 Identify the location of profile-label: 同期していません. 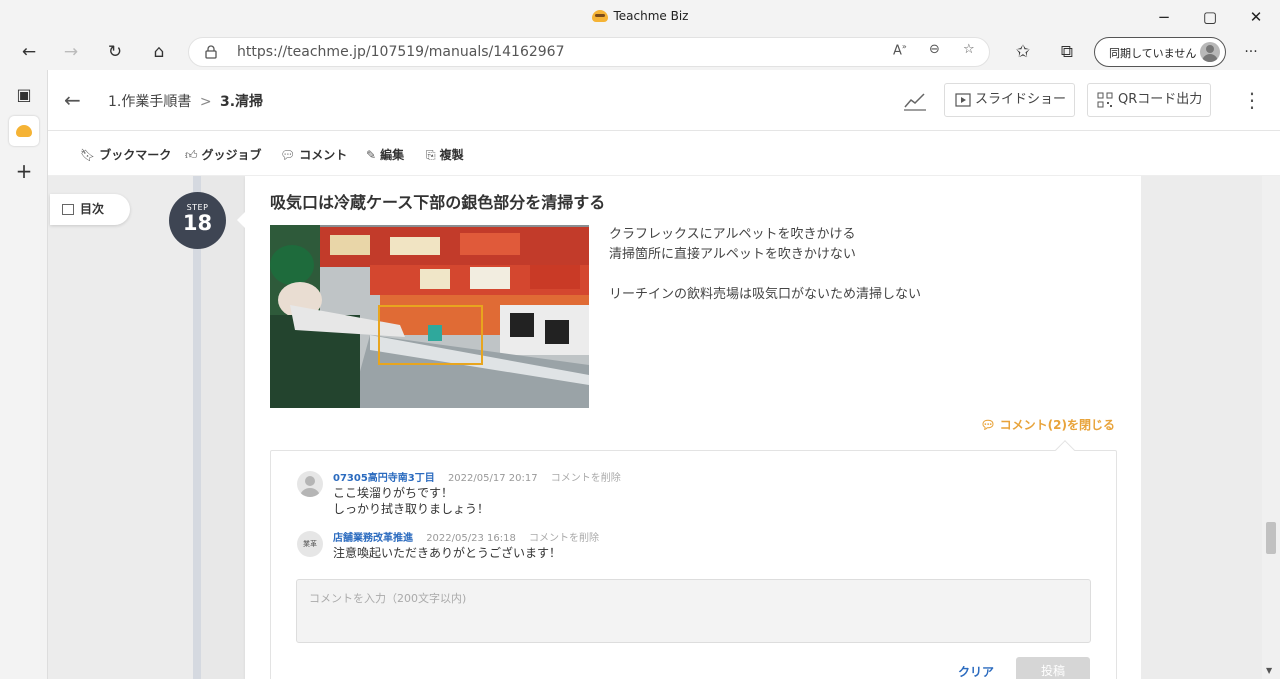
(1153, 53).